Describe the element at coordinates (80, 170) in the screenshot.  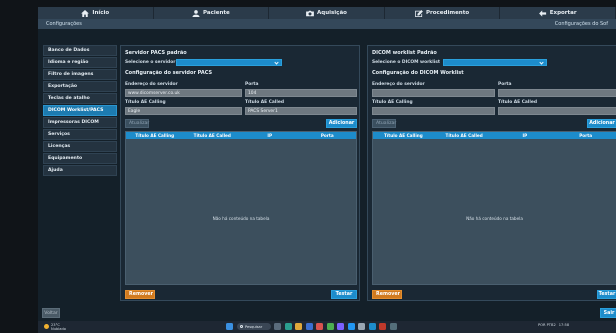
I see `sidebar-item-help: Ajuda` at that location.